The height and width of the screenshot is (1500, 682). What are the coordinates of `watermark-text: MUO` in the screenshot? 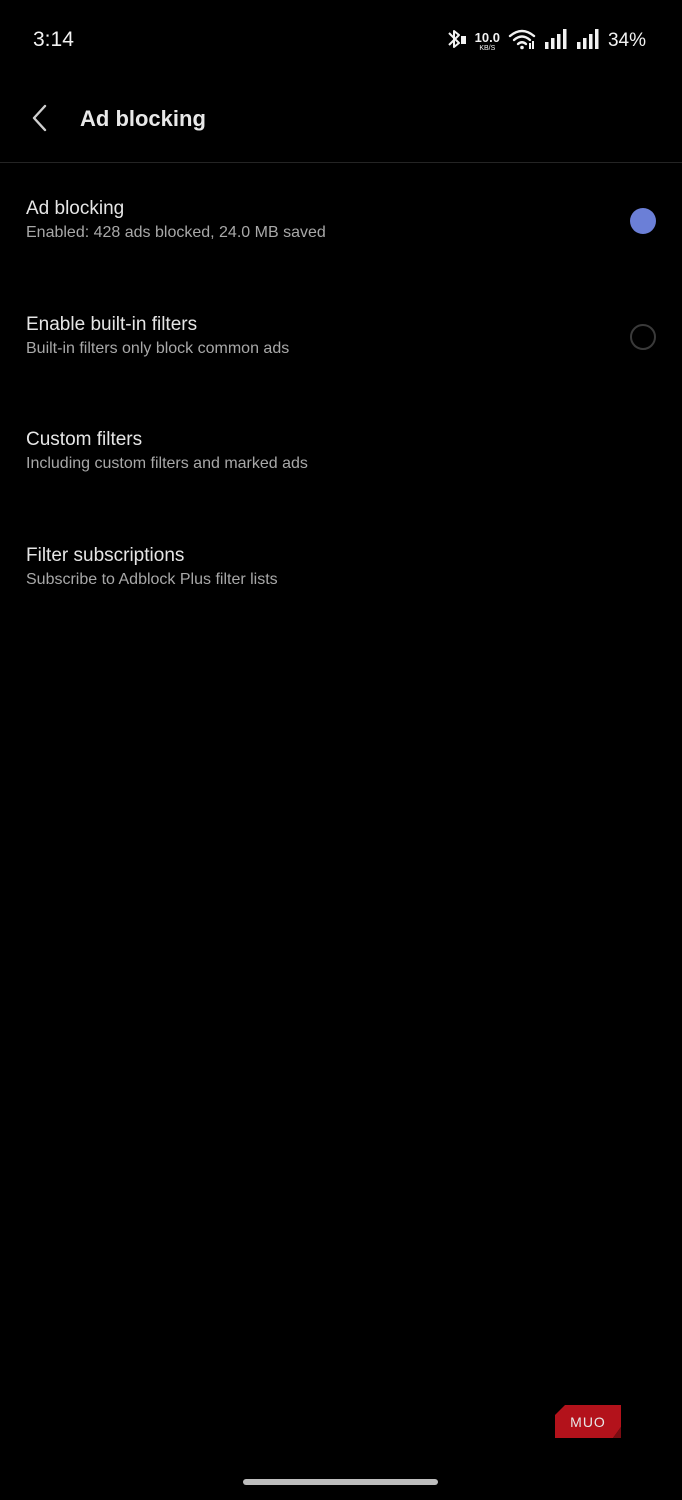 It's located at (588, 1421).